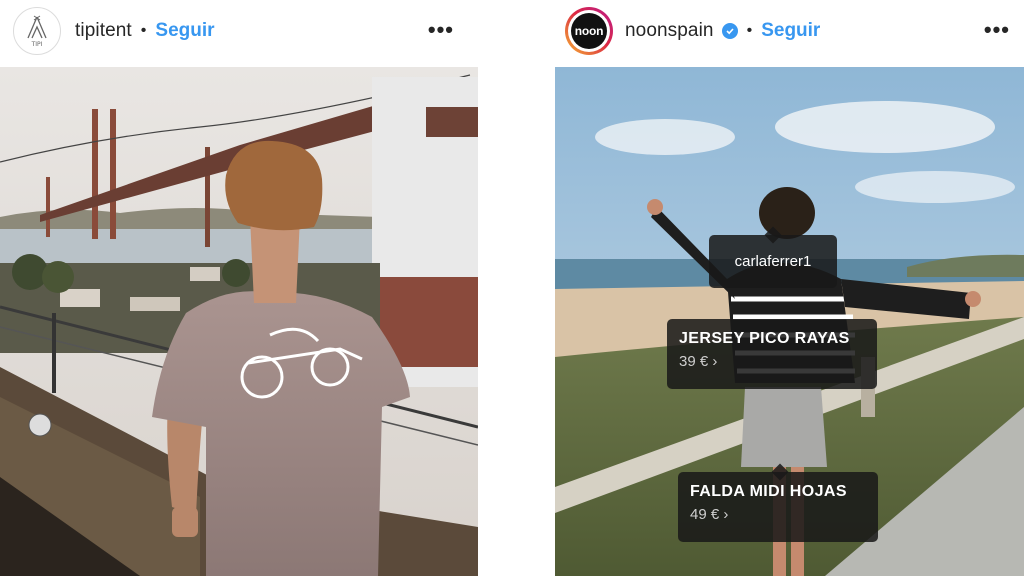  What do you see at coordinates (768, 491) in the screenshot?
I see `product-name: FALDA MIDI HOJAS` at bounding box center [768, 491].